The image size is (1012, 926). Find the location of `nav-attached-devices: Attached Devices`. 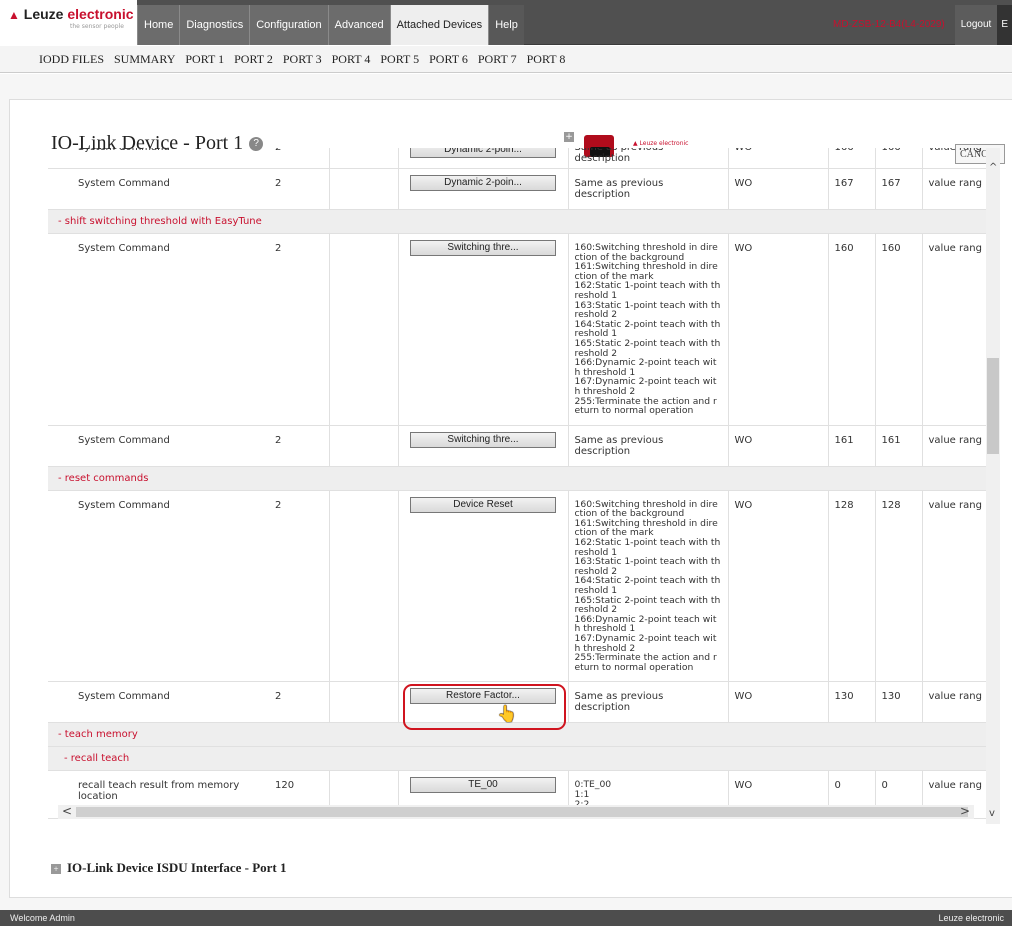

nav-attached-devices: Attached Devices is located at coordinates (439, 25).